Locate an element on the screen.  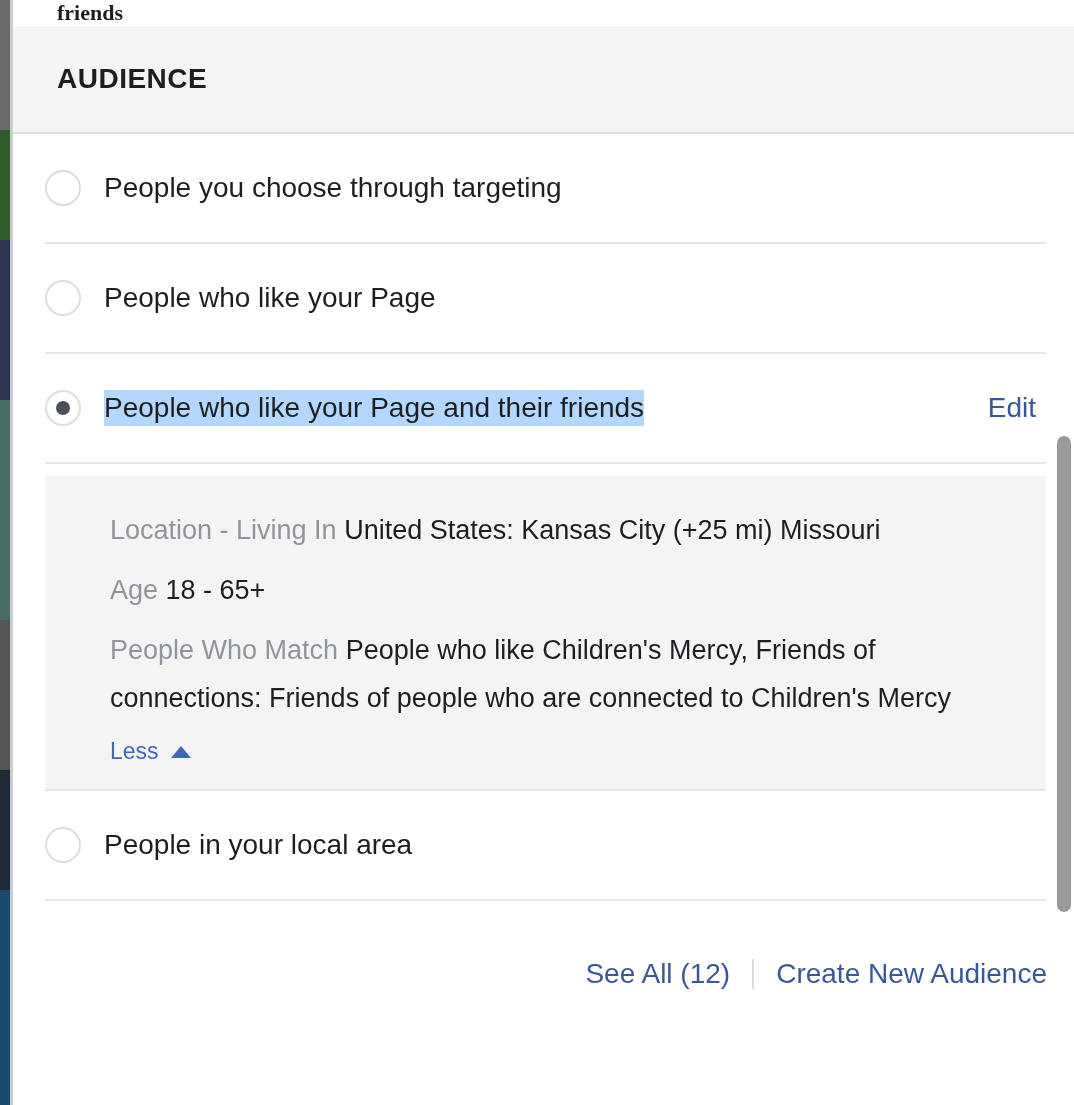
section-title: AUDIENCE is located at coordinates (132, 79).